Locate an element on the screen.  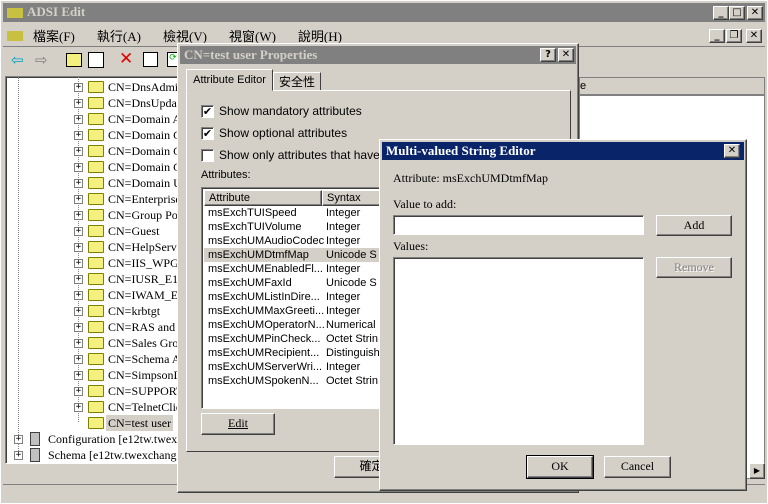
checkbox-label: Show mandatory attributes is located at coordinates (290, 111).